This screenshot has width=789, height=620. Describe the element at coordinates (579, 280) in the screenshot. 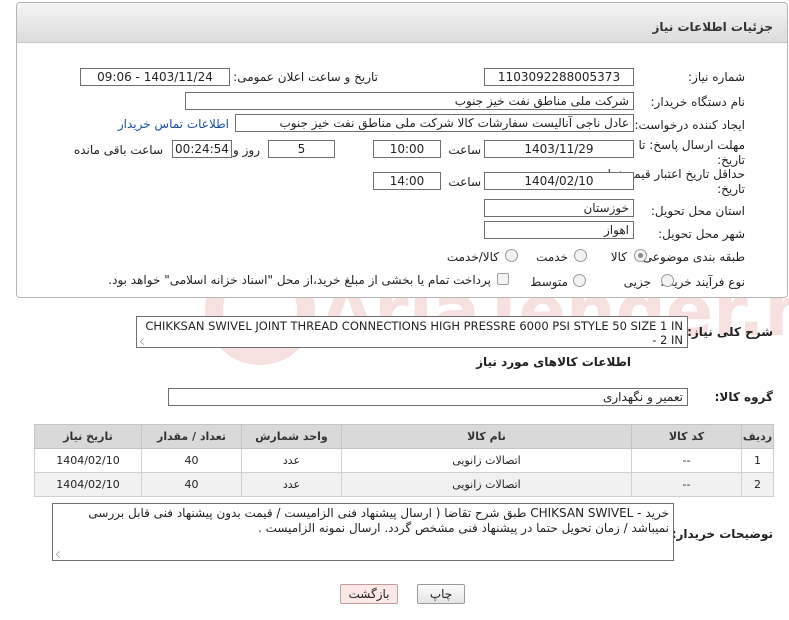

I see `process-radio-medium` at that location.